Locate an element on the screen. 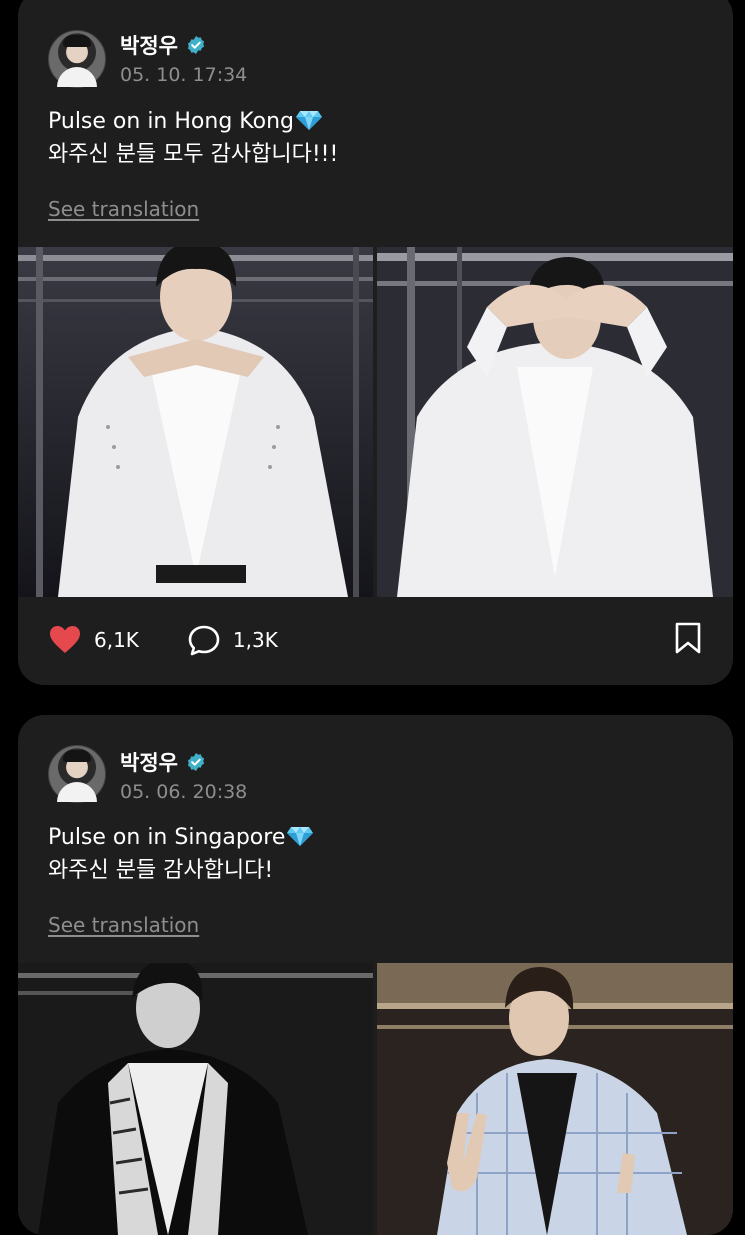  like-count: 6,1K is located at coordinates (116, 640).